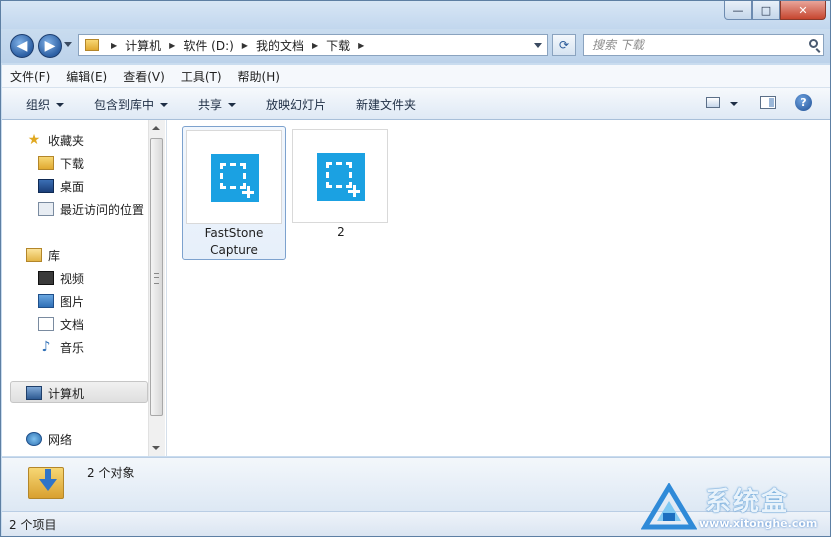 The height and width of the screenshot is (537, 831). What do you see at coordinates (46, 209) in the screenshot?
I see `recent-places-icon` at bounding box center [46, 209].